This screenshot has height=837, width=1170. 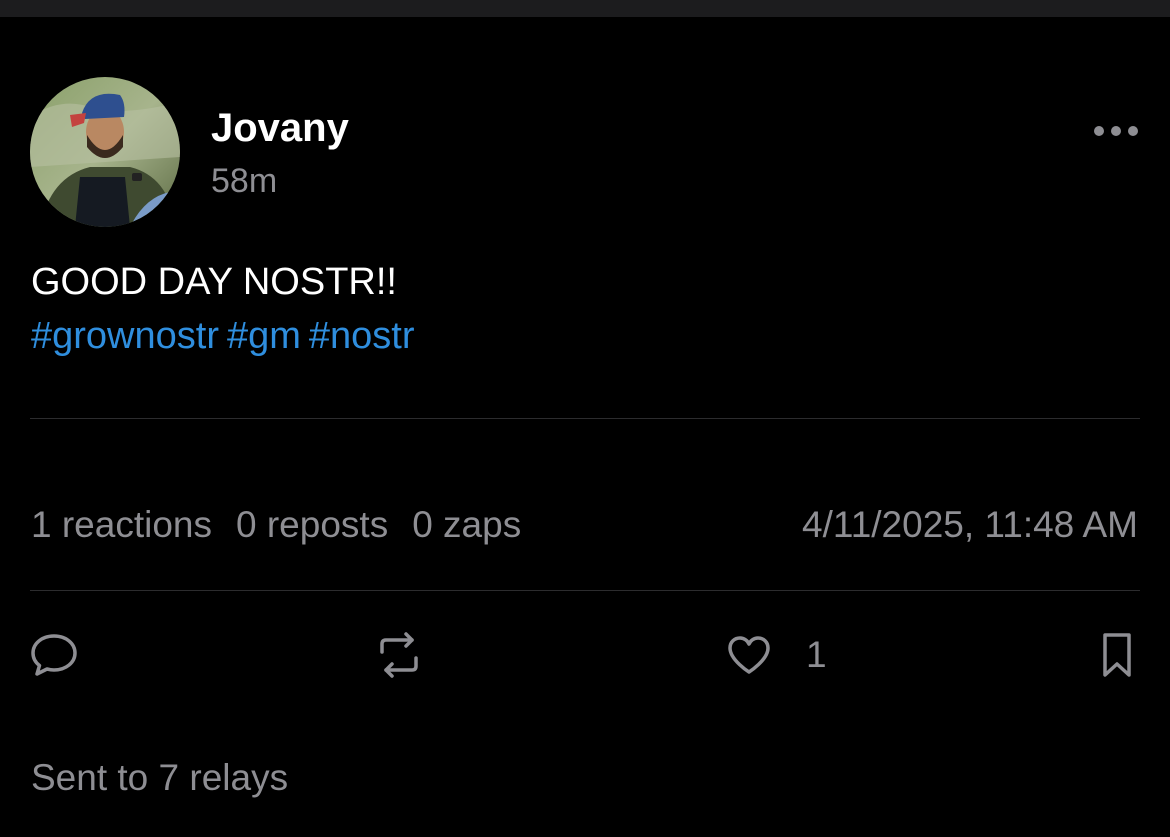 I want to click on like-button: 1, so click(x=776, y=655).